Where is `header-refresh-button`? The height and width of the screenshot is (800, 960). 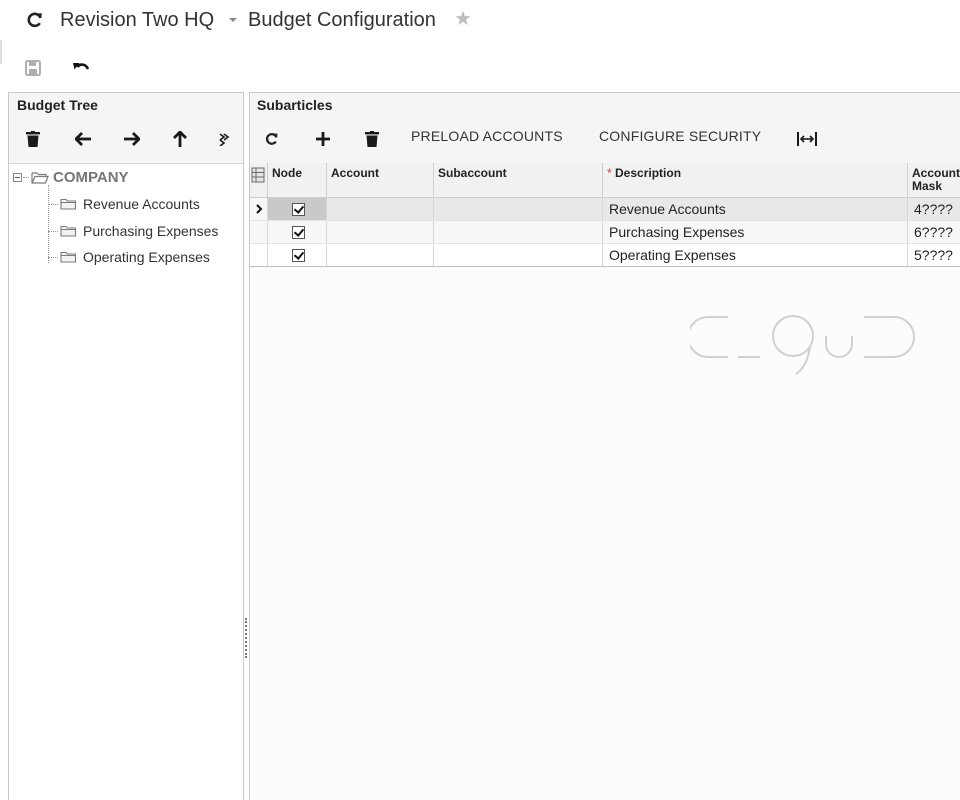
header-refresh-button is located at coordinates (35, 20).